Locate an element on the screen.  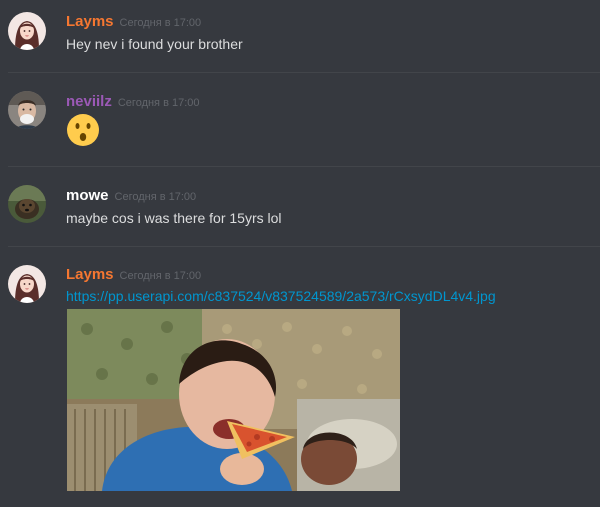
message-text: Hey nev i found your brother is located at coordinates (154, 44).